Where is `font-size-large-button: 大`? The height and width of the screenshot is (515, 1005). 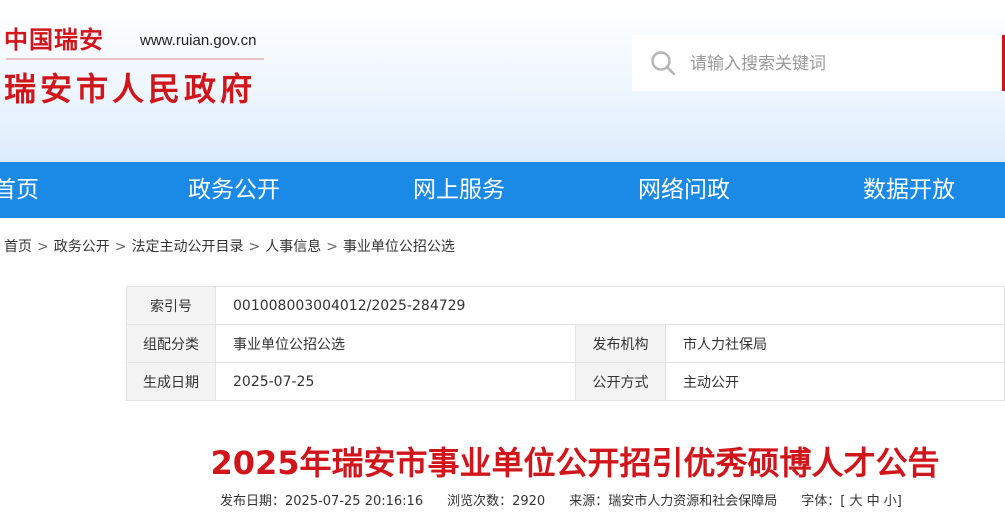 font-size-large-button: 大 is located at coordinates (855, 499).